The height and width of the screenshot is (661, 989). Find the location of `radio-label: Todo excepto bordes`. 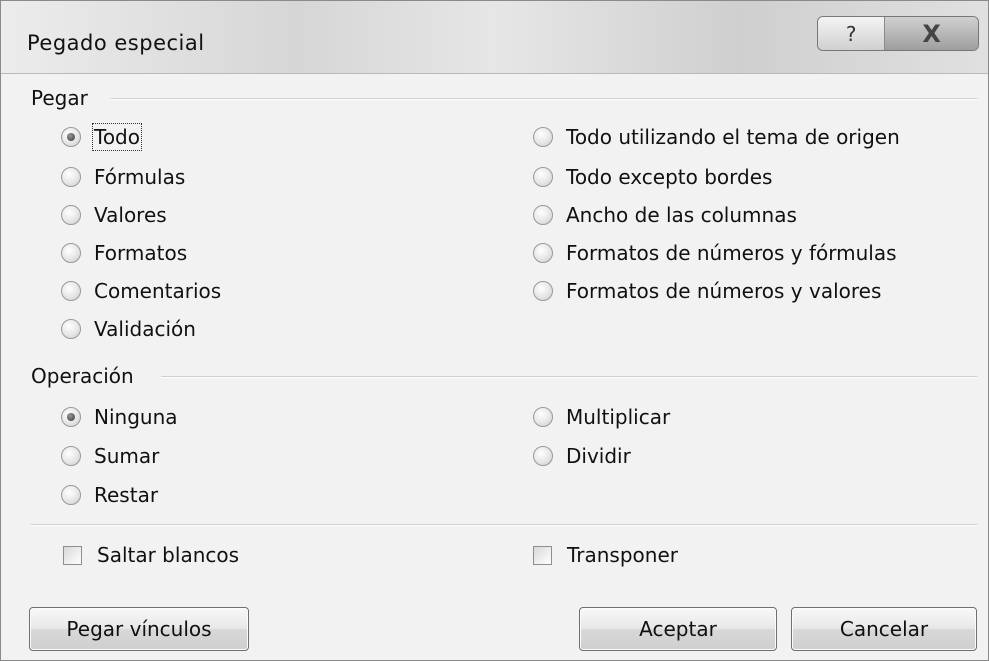

radio-label: Todo excepto bordes is located at coordinates (669, 177).